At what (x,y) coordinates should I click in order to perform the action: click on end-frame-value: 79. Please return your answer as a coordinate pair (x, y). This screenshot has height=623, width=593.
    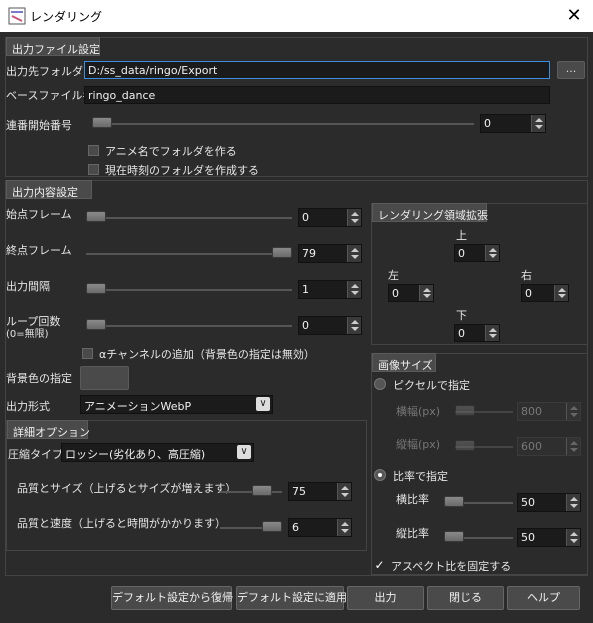
    Looking at the image, I should click on (309, 253).